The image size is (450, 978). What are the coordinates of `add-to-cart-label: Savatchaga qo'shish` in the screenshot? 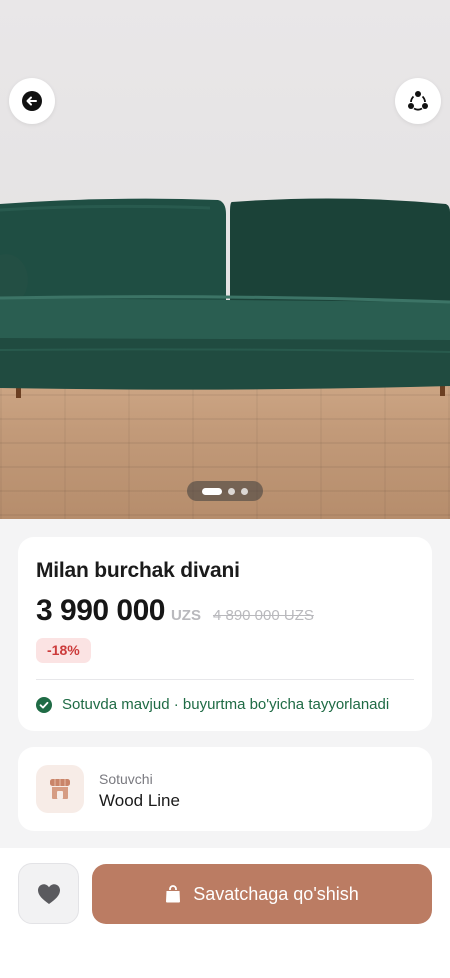 It's located at (276, 893).